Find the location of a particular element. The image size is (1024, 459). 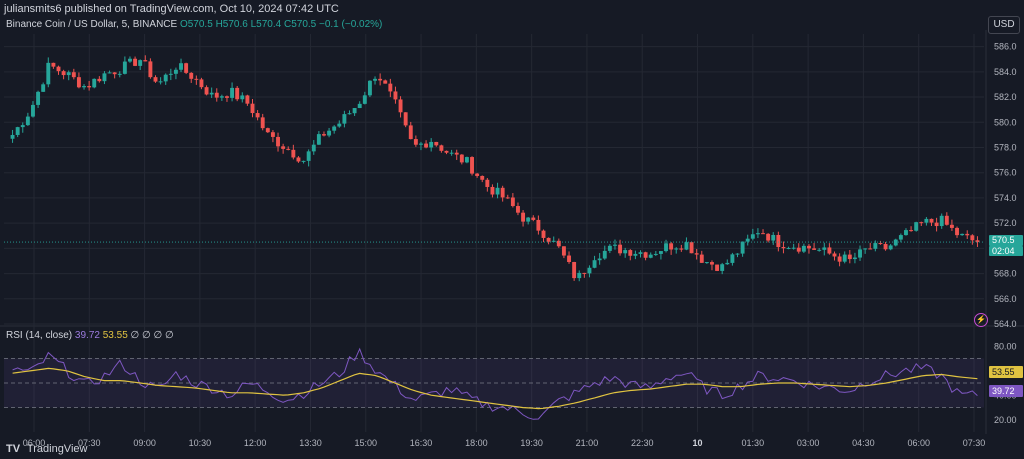

price-tick-label: 564.0 is located at coordinates (1005, 324).